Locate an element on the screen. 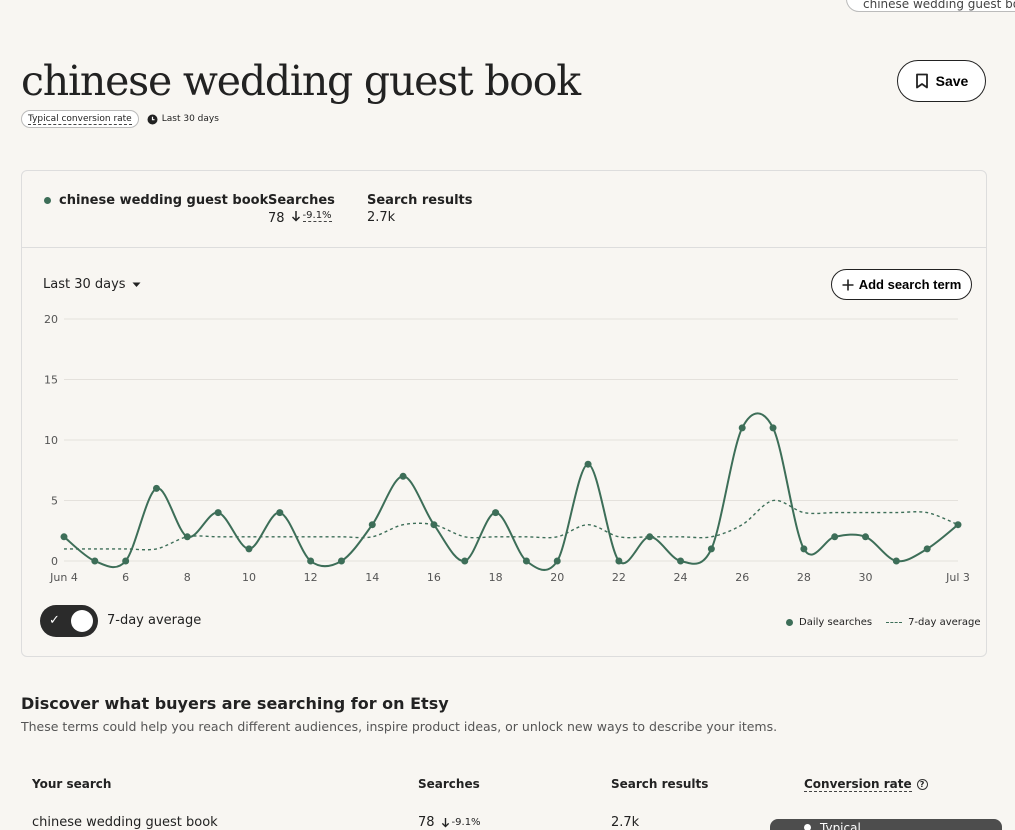  x-tick-label: 10 is located at coordinates (249, 577).